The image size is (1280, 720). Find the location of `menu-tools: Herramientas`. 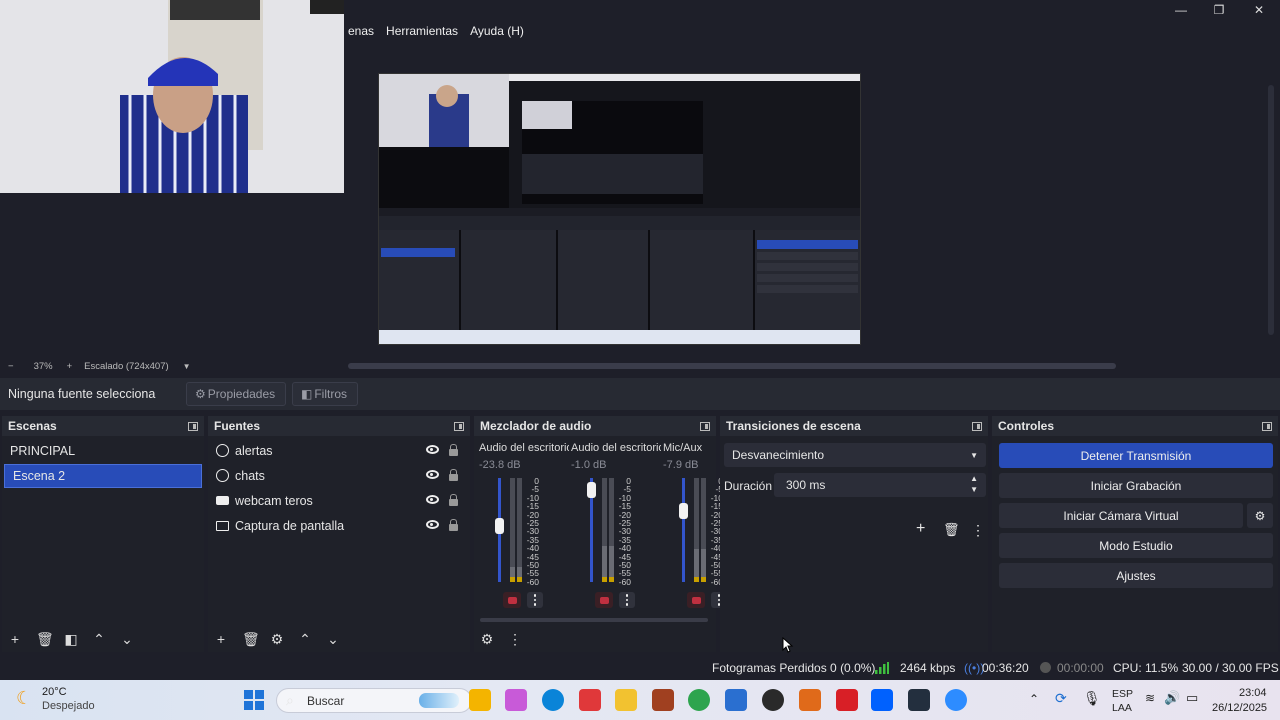

menu-tools: Herramientas is located at coordinates (422, 31).